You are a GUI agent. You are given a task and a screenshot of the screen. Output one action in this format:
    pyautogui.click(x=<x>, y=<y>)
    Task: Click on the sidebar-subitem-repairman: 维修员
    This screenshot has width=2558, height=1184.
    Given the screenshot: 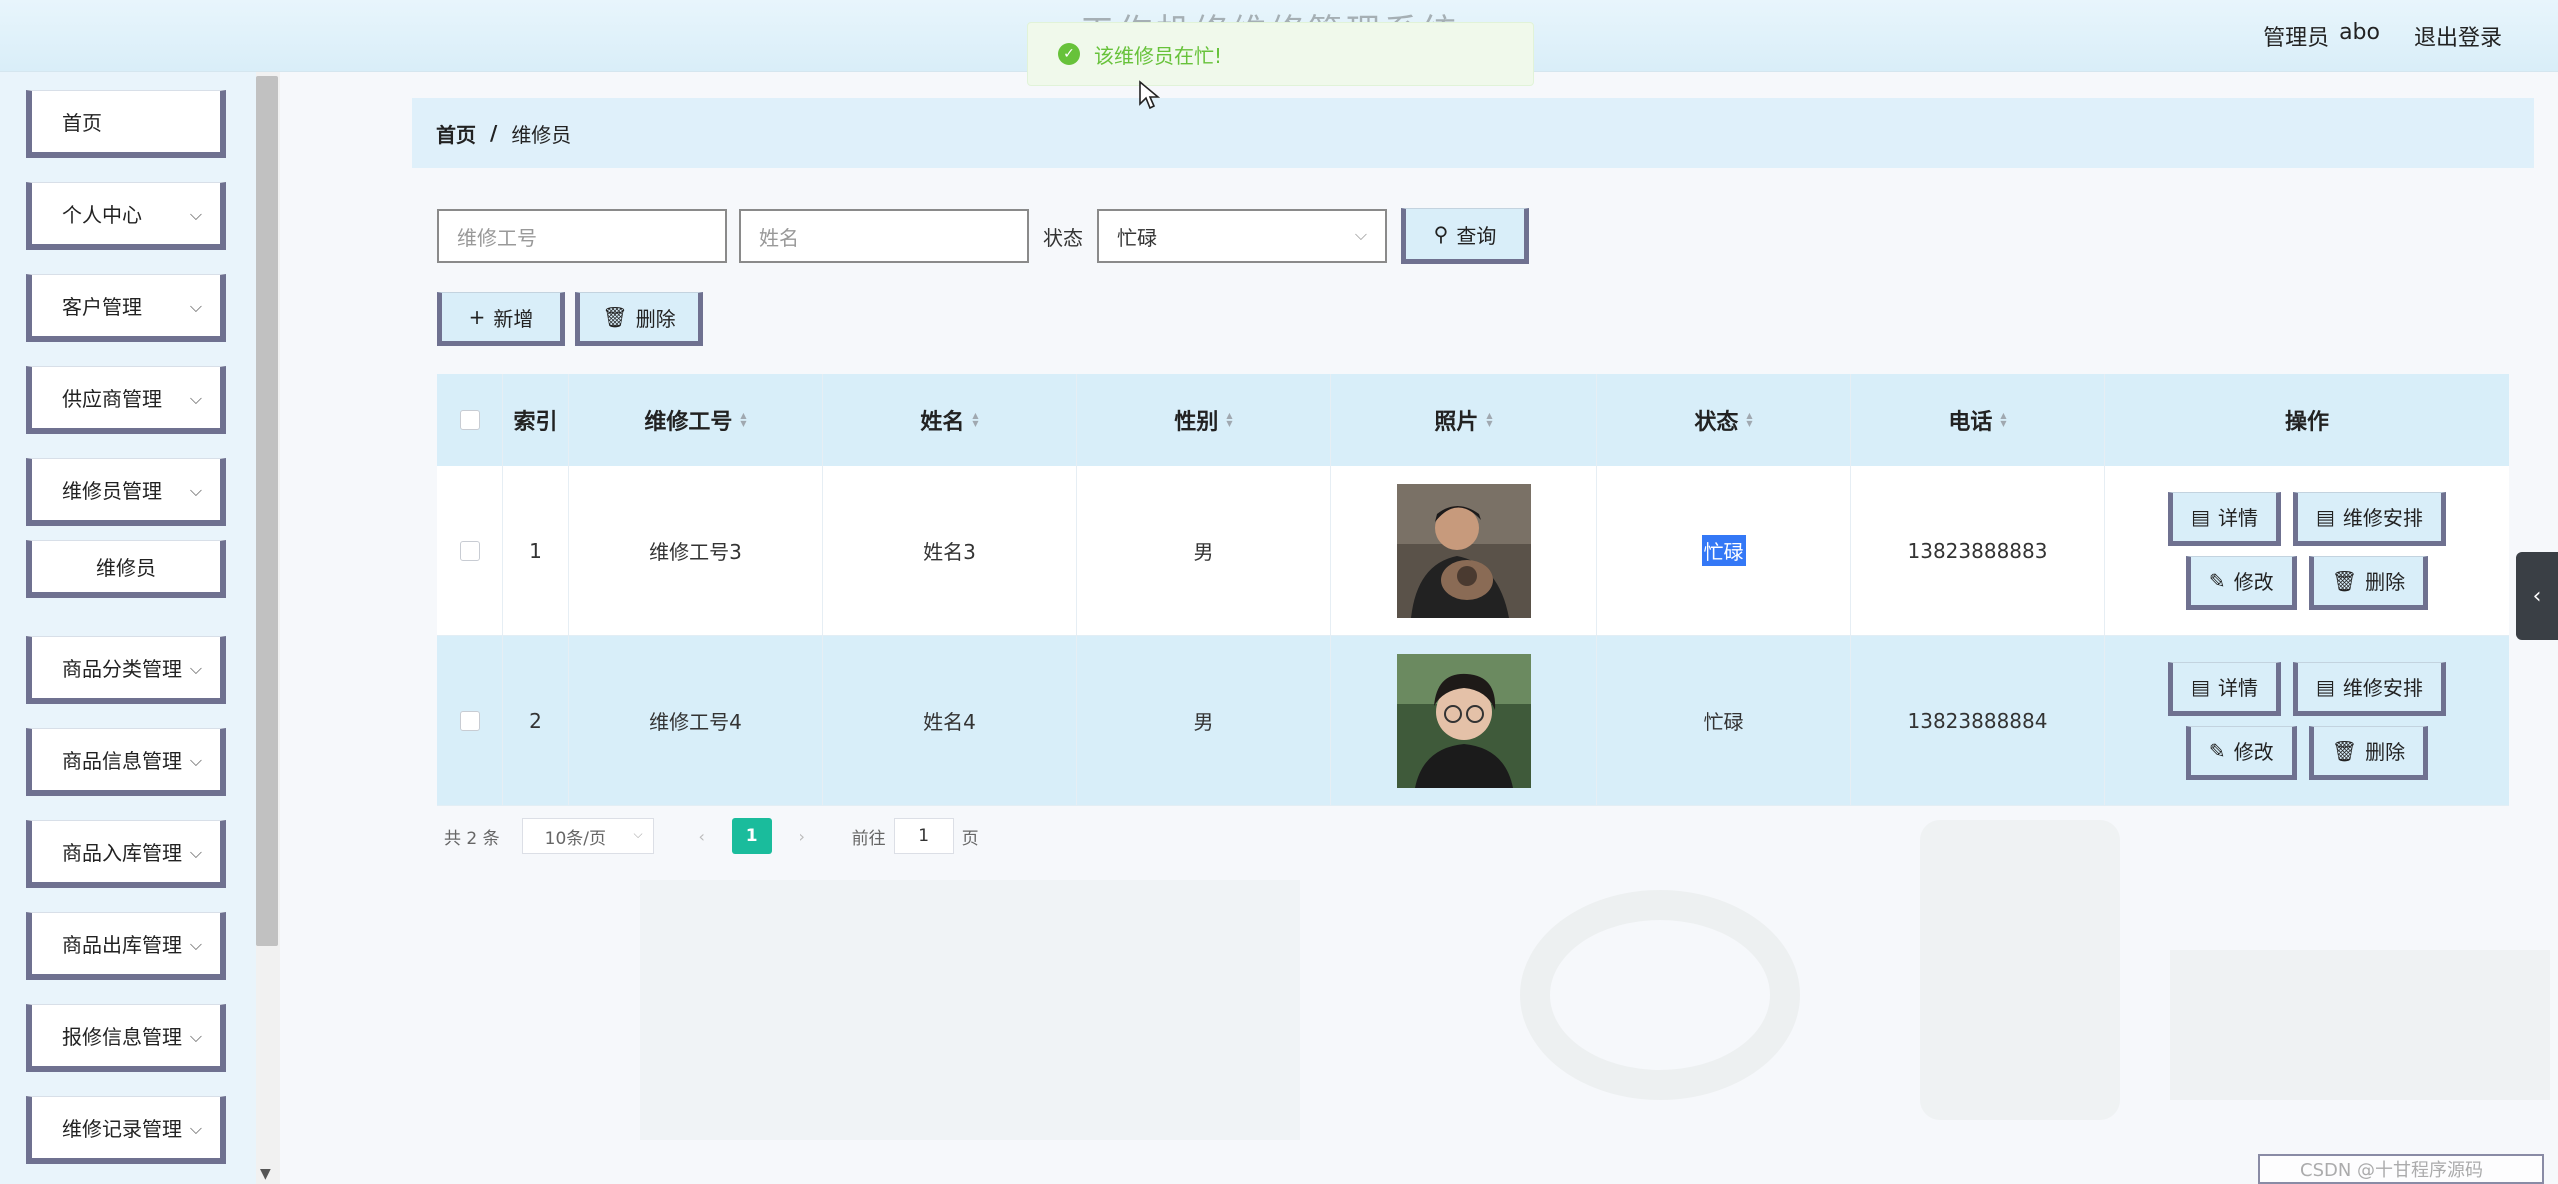 What is the action you would take?
    pyautogui.click(x=126, y=569)
    